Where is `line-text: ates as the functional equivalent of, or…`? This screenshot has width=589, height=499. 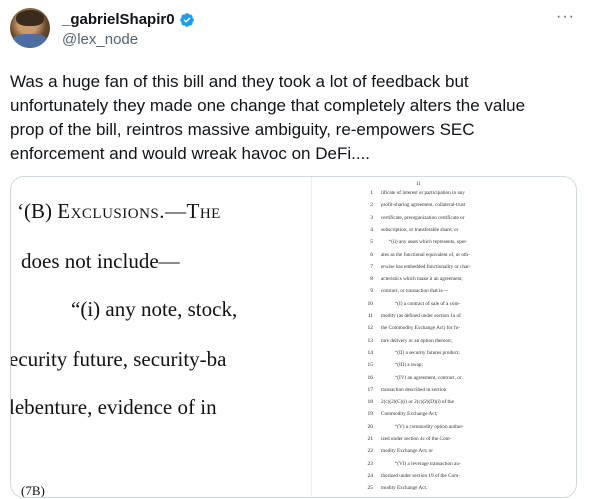 line-text: ates as the functional equivalent of, or… is located at coordinates (425, 254).